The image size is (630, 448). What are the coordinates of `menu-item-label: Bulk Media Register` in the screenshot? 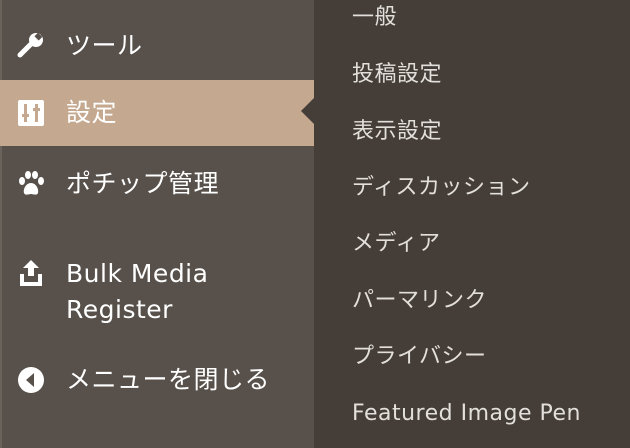 It's located at (137, 292).